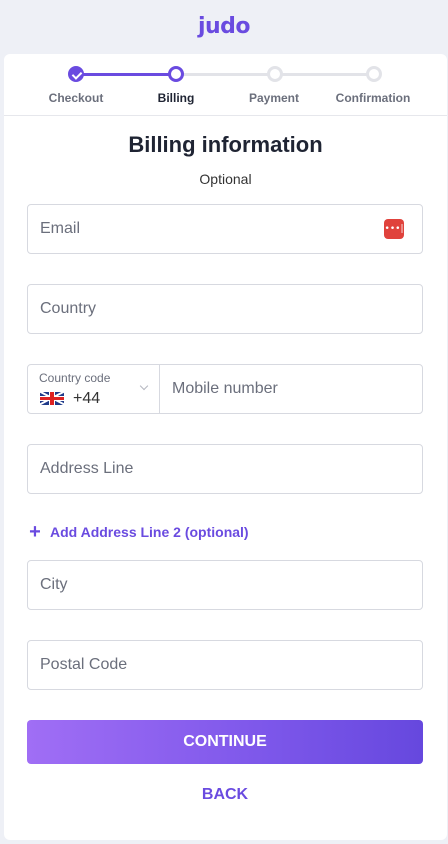 Image resolution: width=448 pixels, height=844 pixels. What do you see at coordinates (84, 664) in the screenshot?
I see `postal-code-placeholder: Postal Code` at bounding box center [84, 664].